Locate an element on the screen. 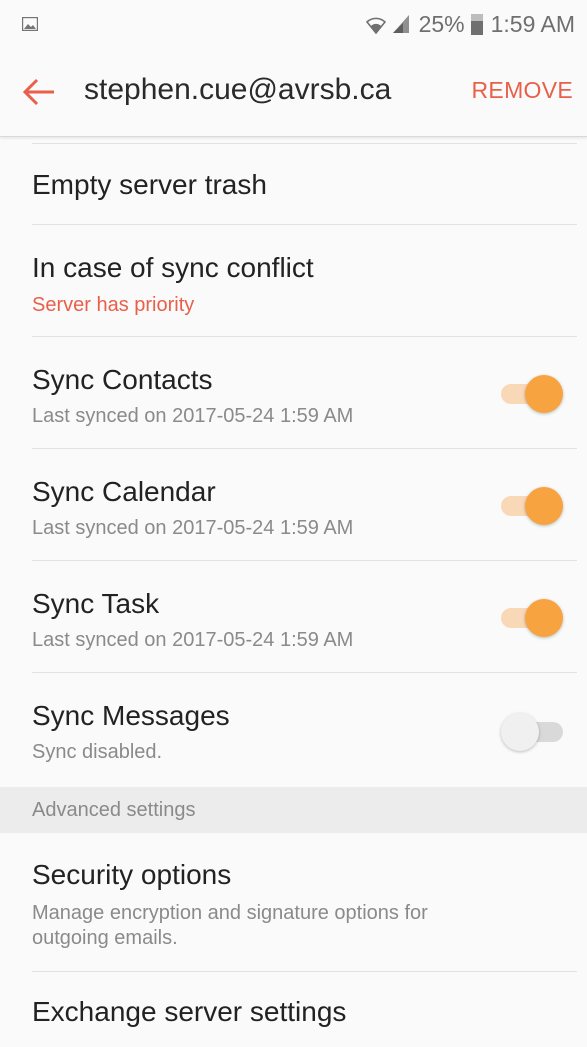 The image size is (587, 1047). sync-task-toggle is located at coordinates (532, 618).